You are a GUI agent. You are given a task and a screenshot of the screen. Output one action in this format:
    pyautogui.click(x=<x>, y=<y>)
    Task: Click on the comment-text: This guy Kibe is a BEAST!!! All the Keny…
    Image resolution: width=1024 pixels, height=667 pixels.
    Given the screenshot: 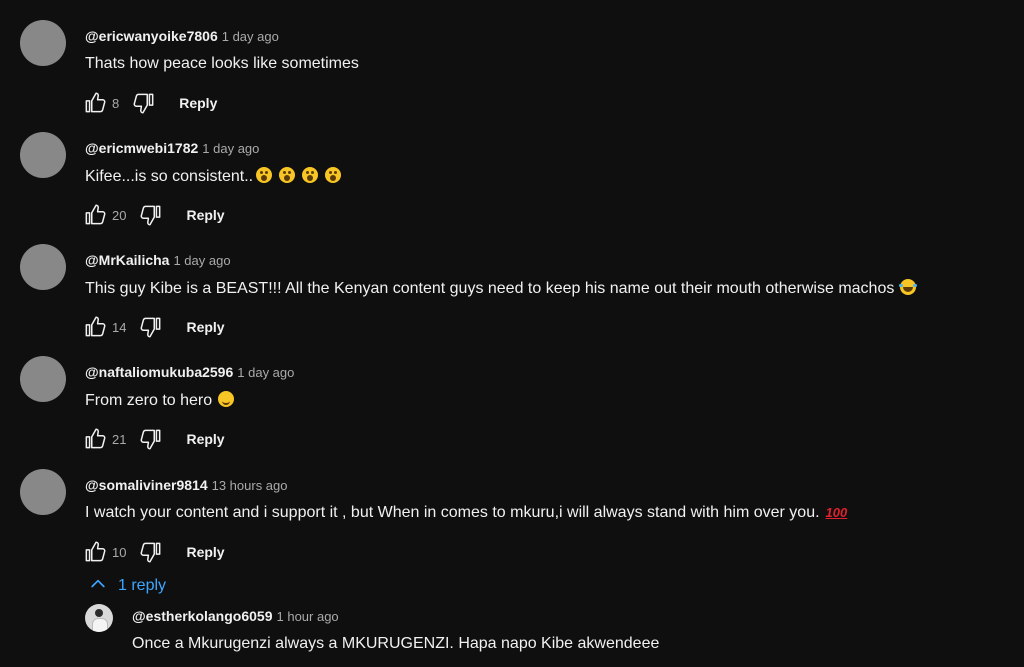 What is the action you would take?
    pyautogui.click(x=501, y=288)
    